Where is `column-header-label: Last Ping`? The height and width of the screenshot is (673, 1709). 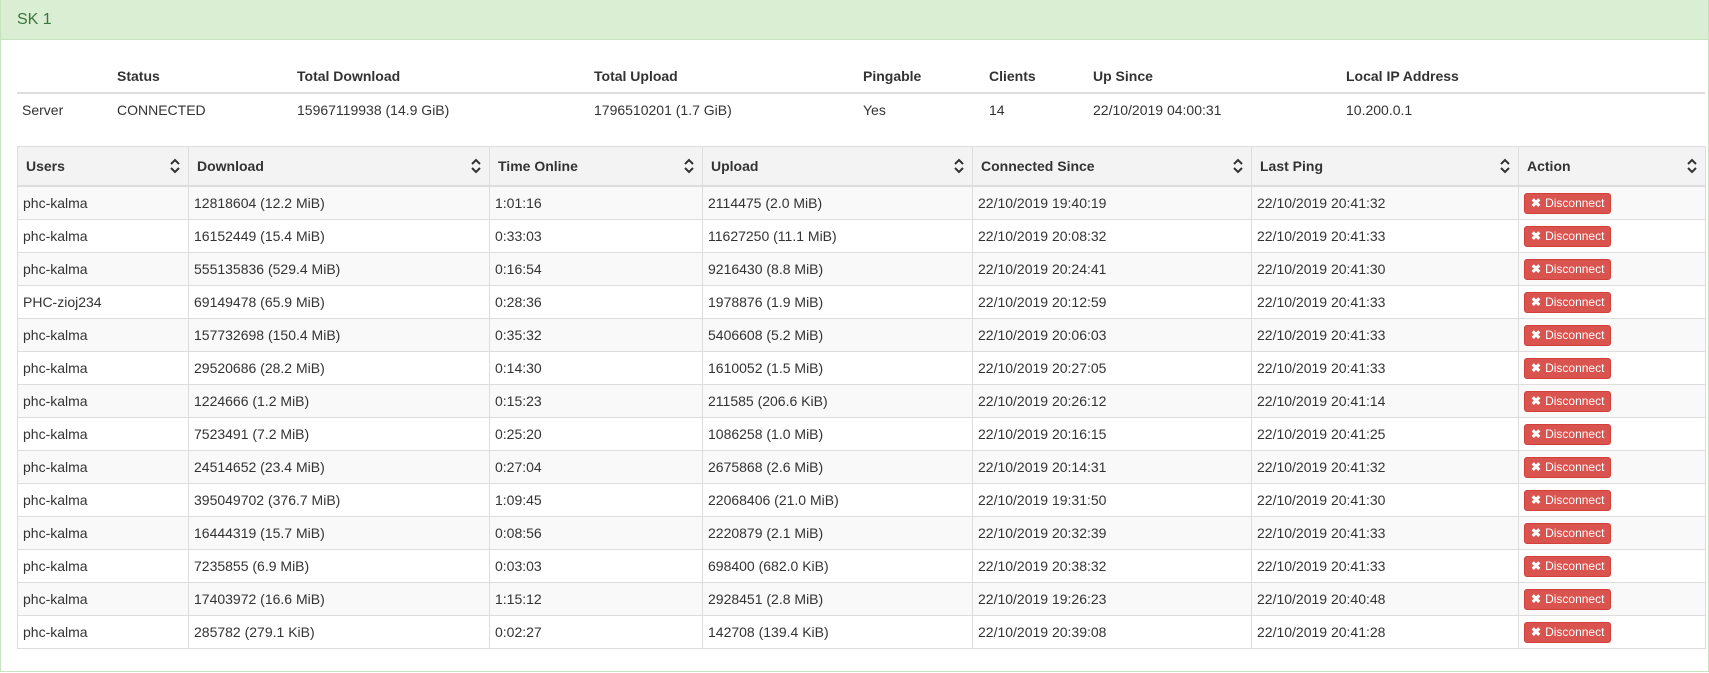 column-header-label: Last Ping is located at coordinates (1292, 166).